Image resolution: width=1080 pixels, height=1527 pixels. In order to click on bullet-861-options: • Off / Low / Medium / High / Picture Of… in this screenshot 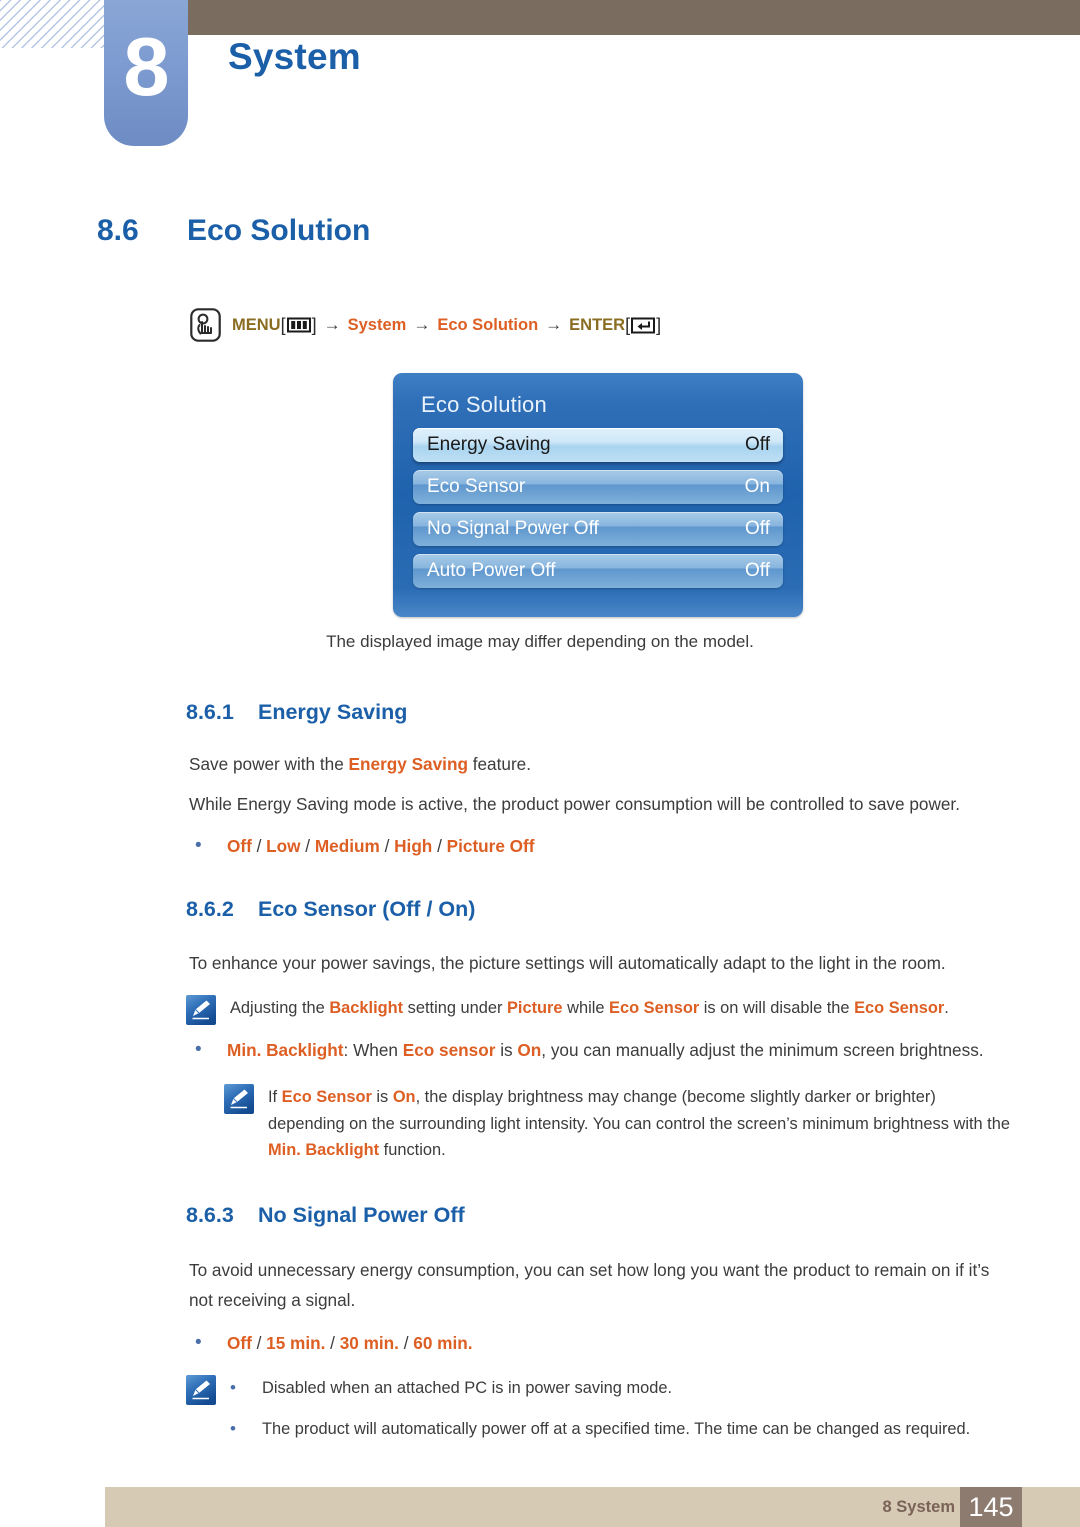, I will do `click(362, 846)`.